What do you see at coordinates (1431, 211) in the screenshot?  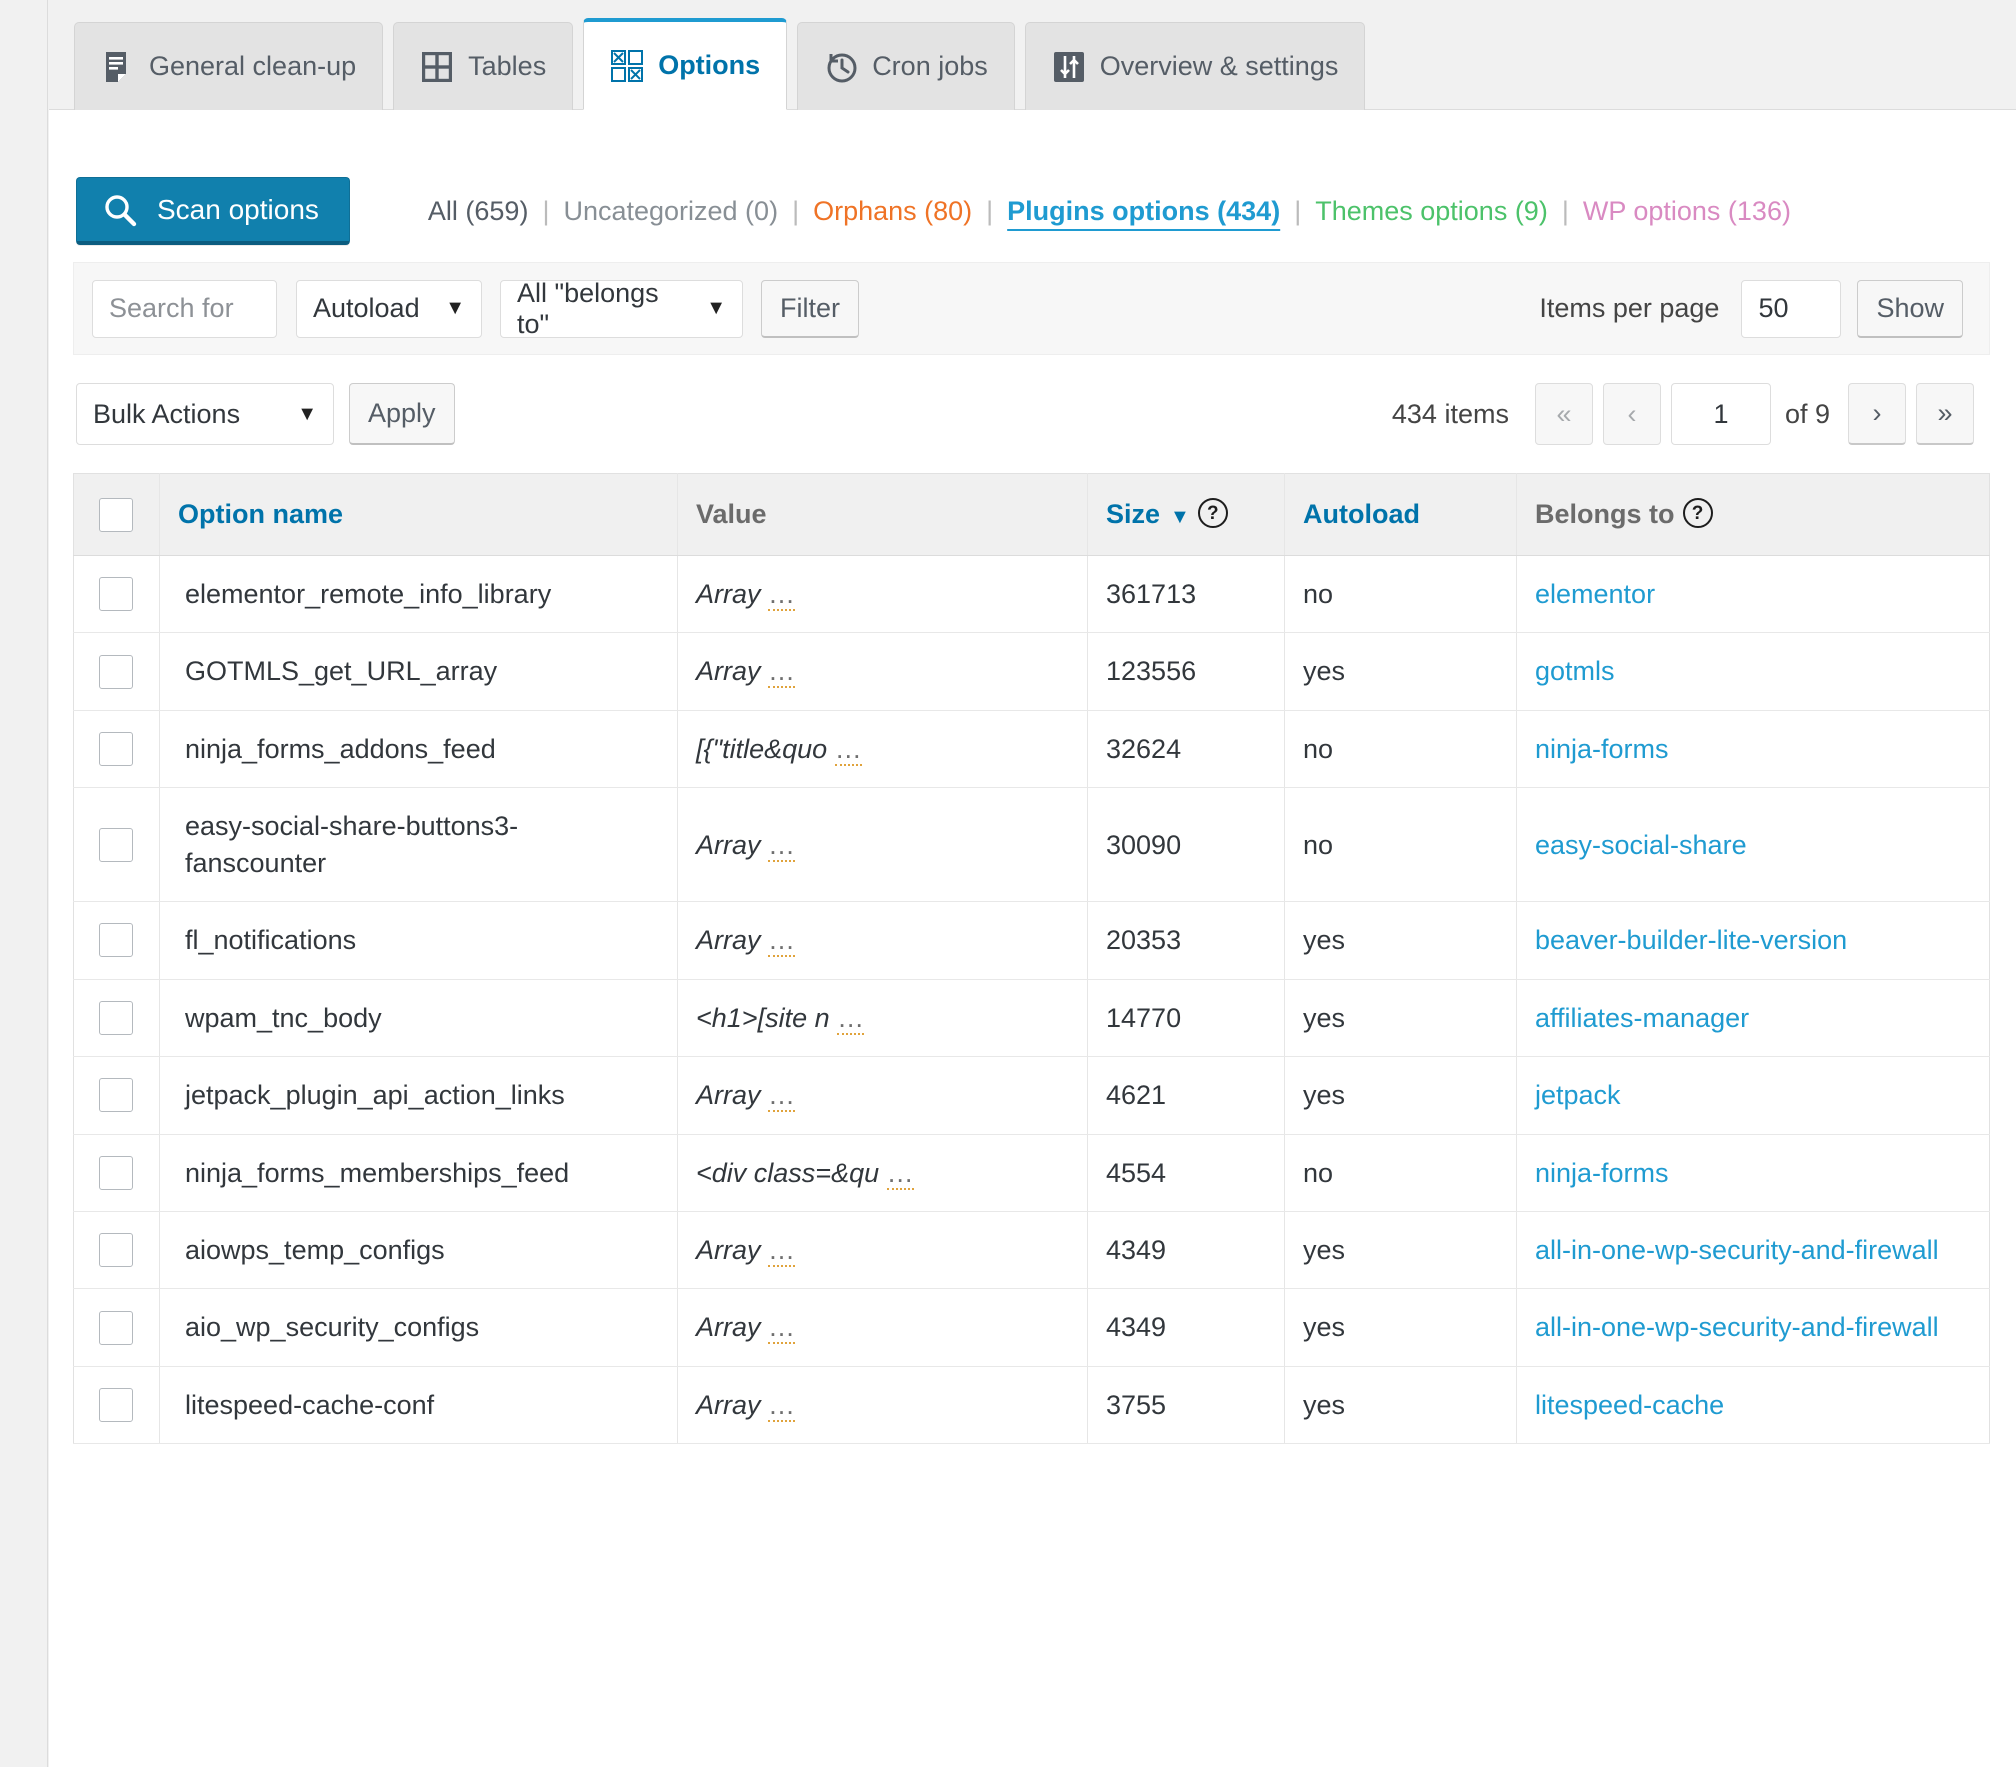 I see `view-link-themes-options: Themes options (9)` at bounding box center [1431, 211].